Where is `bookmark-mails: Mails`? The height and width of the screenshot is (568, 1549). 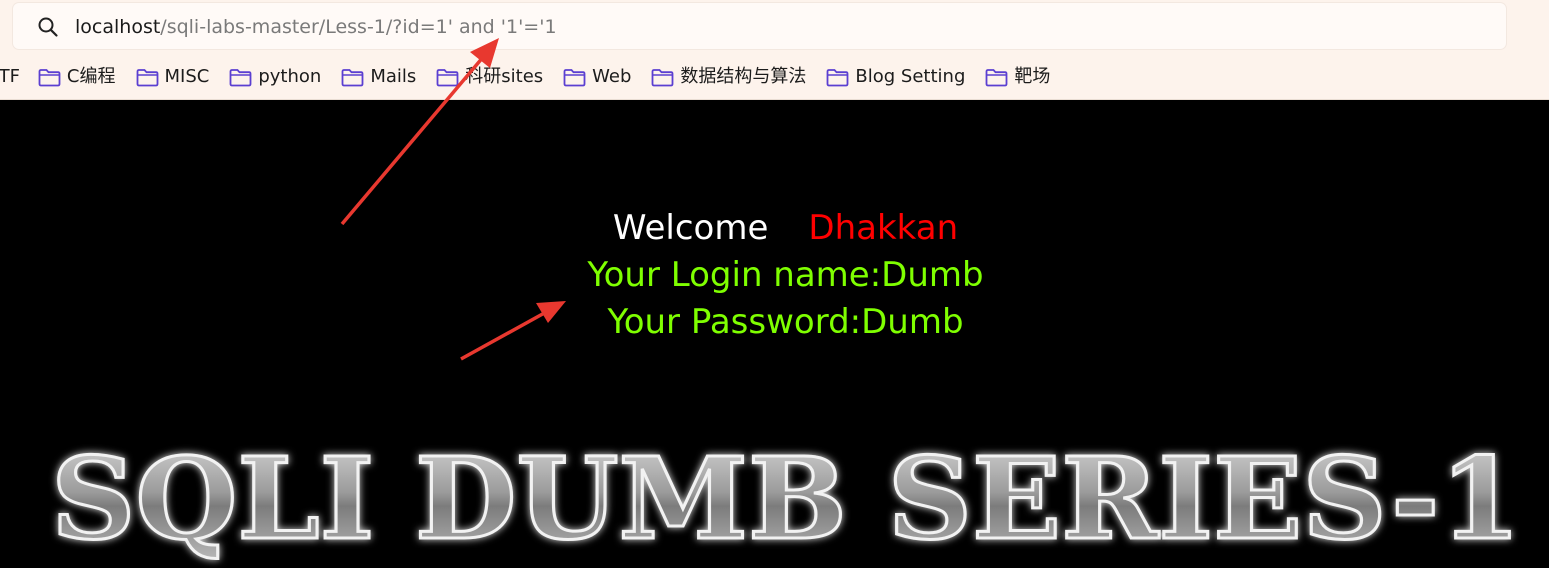
bookmark-mails: Mails is located at coordinates (378, 77).